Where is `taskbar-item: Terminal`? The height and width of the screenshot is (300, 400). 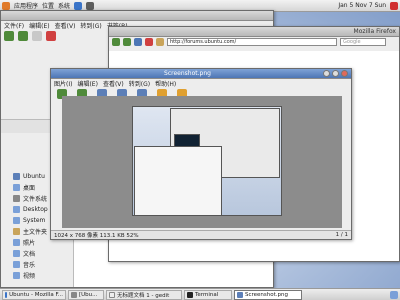
taskbar-item: Terminal is located at coordinates (208, 294).